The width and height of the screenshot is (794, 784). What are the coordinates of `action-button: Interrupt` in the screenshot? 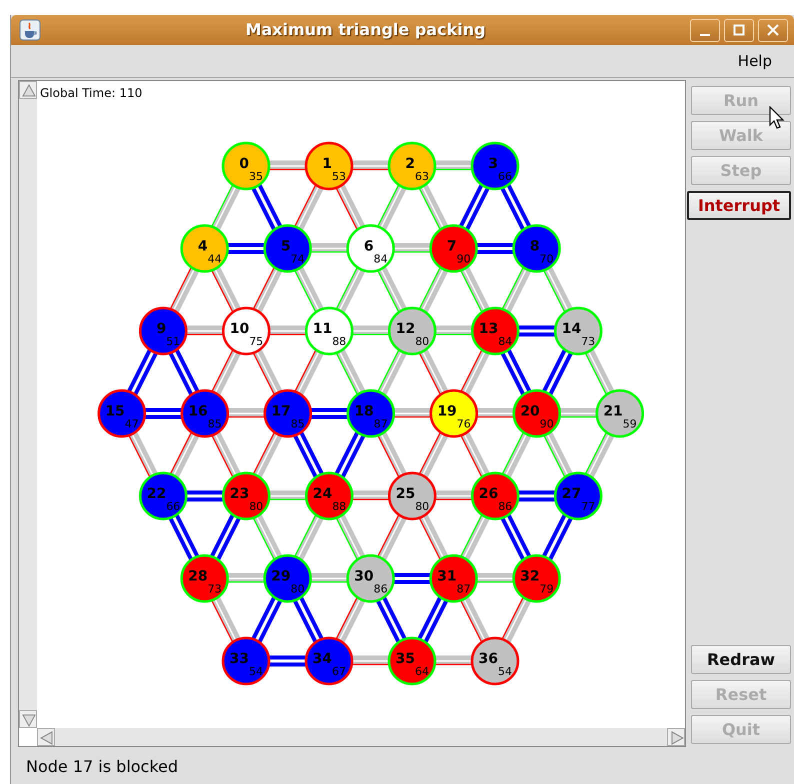 It's located at (739, 205).